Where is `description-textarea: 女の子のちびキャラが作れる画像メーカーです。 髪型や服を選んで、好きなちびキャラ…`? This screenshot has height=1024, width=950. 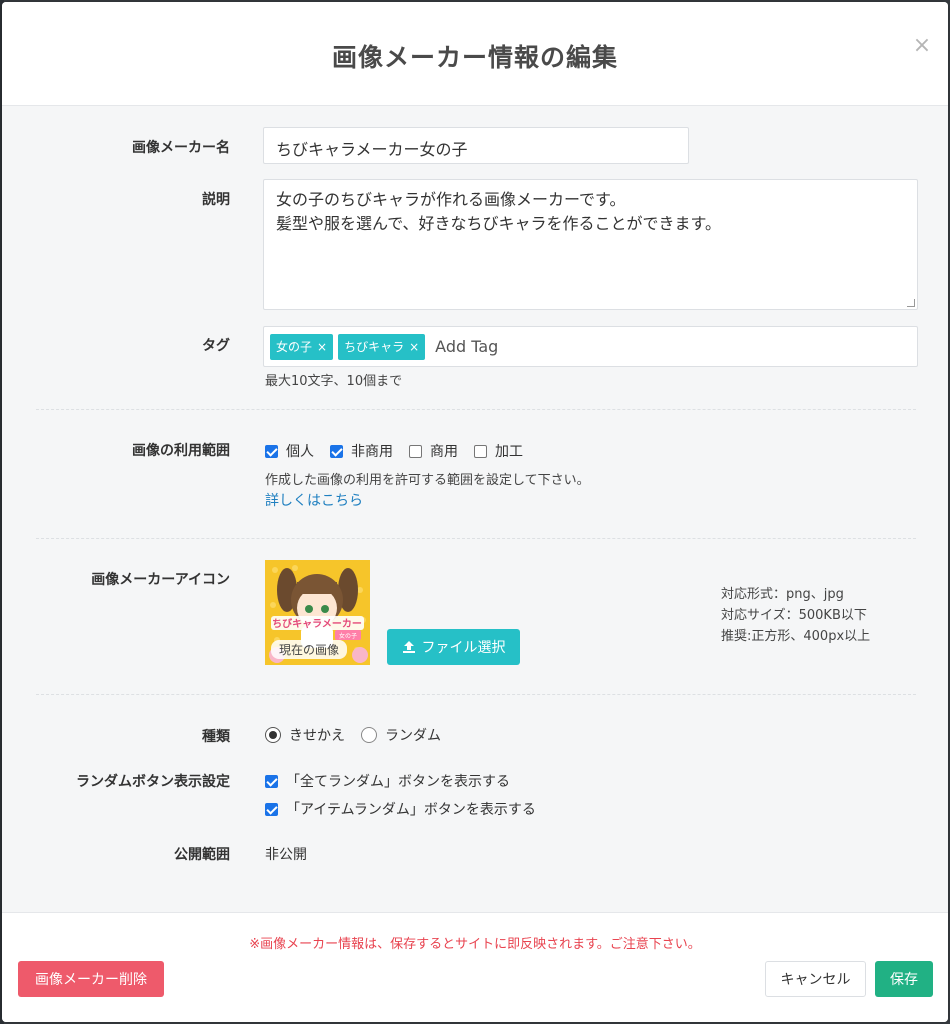 description-textarea: 女の子のちびキャラが作れる画像メーカーです。 髪型や服を選んで、好きなちびキャラ… is located at coordinates (590, 244).